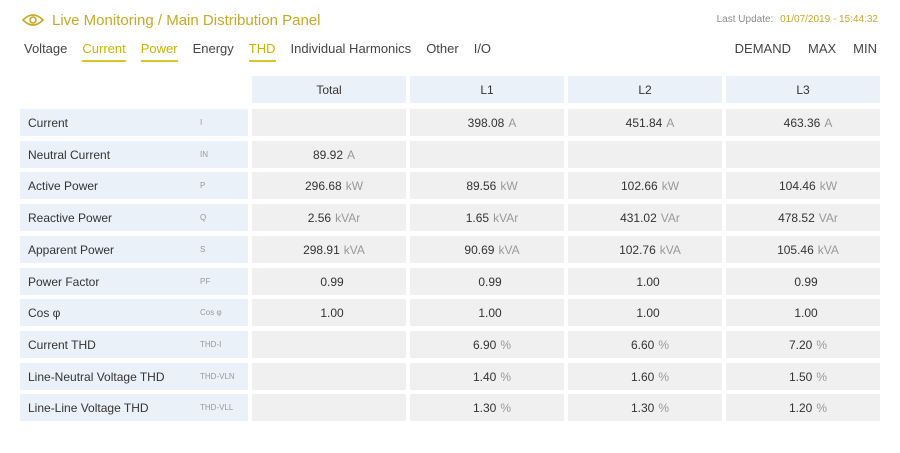 The image size is (900, 453). I want to click on cell-value: 89.92, so click(327, 154).